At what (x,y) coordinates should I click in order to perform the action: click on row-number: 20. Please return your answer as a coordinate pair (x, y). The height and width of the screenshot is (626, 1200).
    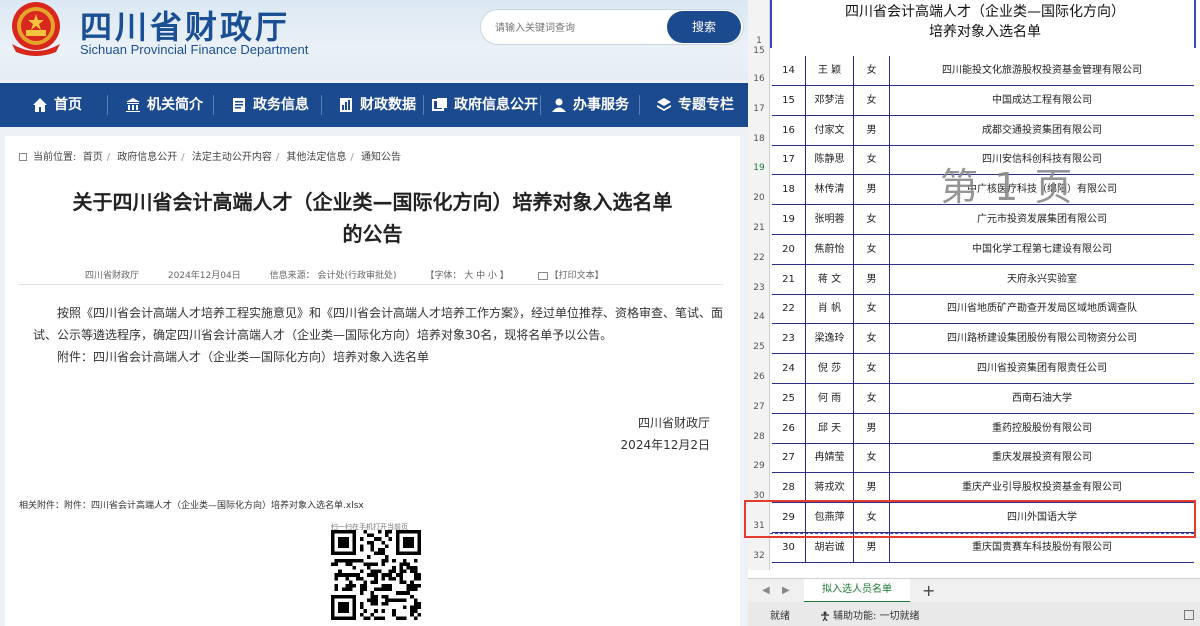
    Looking at the image, I should click on (759, 198).